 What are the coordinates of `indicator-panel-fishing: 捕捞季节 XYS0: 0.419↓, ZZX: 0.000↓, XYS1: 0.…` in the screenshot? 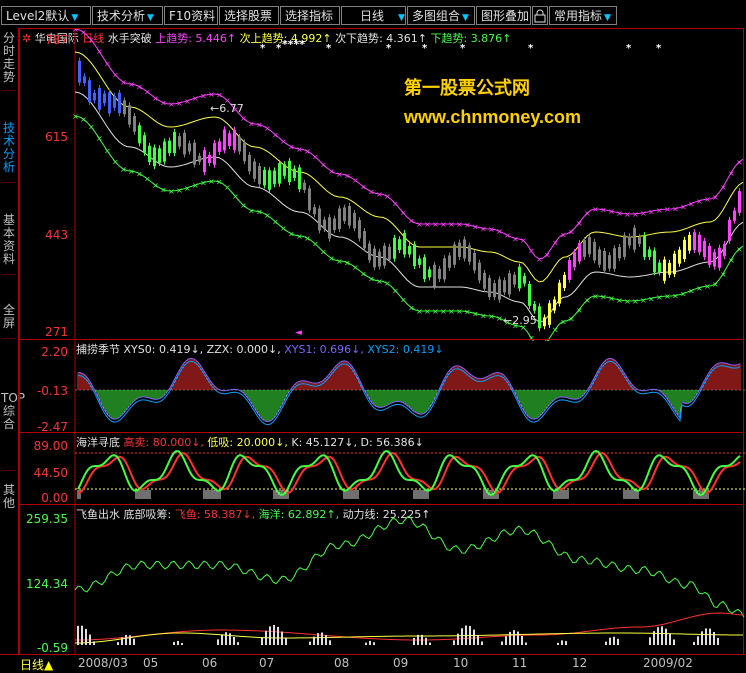 It's located at (382, 386).